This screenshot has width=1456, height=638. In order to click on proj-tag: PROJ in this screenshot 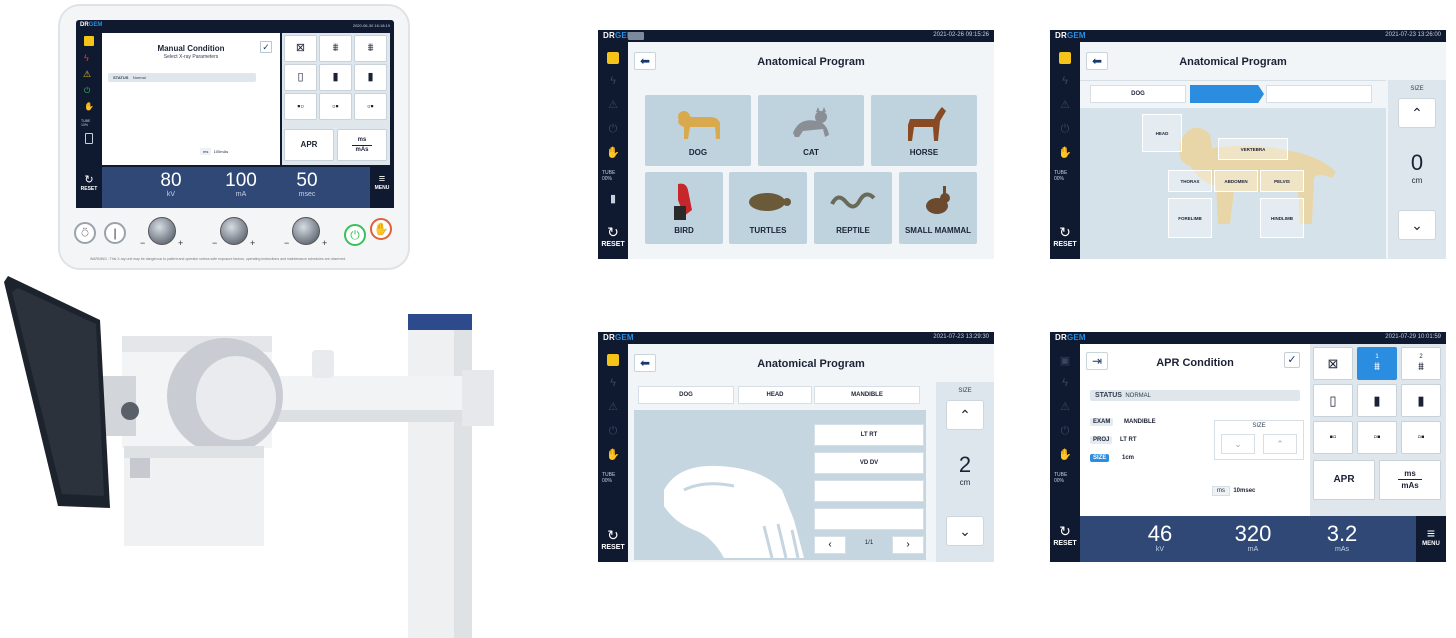, I will do `click(1101, 440)`.